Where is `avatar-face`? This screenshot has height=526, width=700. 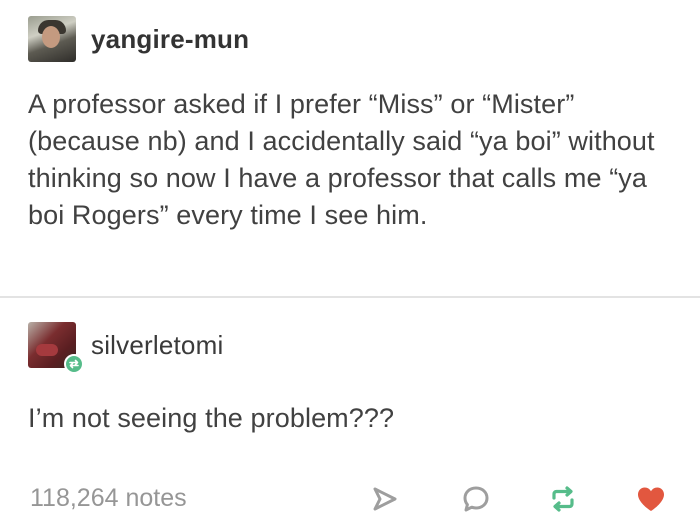 avatar-face is located at coordinates (51, 37).